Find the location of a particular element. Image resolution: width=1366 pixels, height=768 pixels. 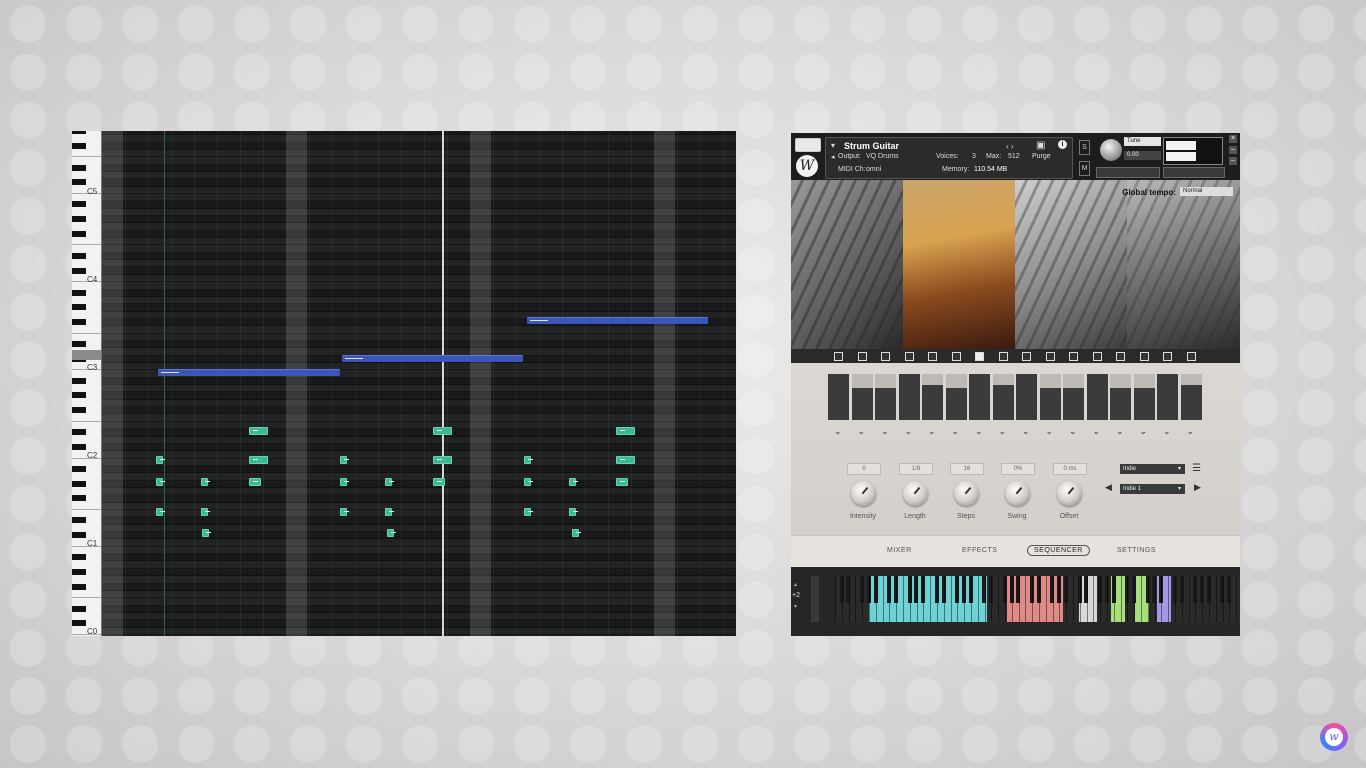

tab-mixer: MIXER is located at coordinates (899, 550).